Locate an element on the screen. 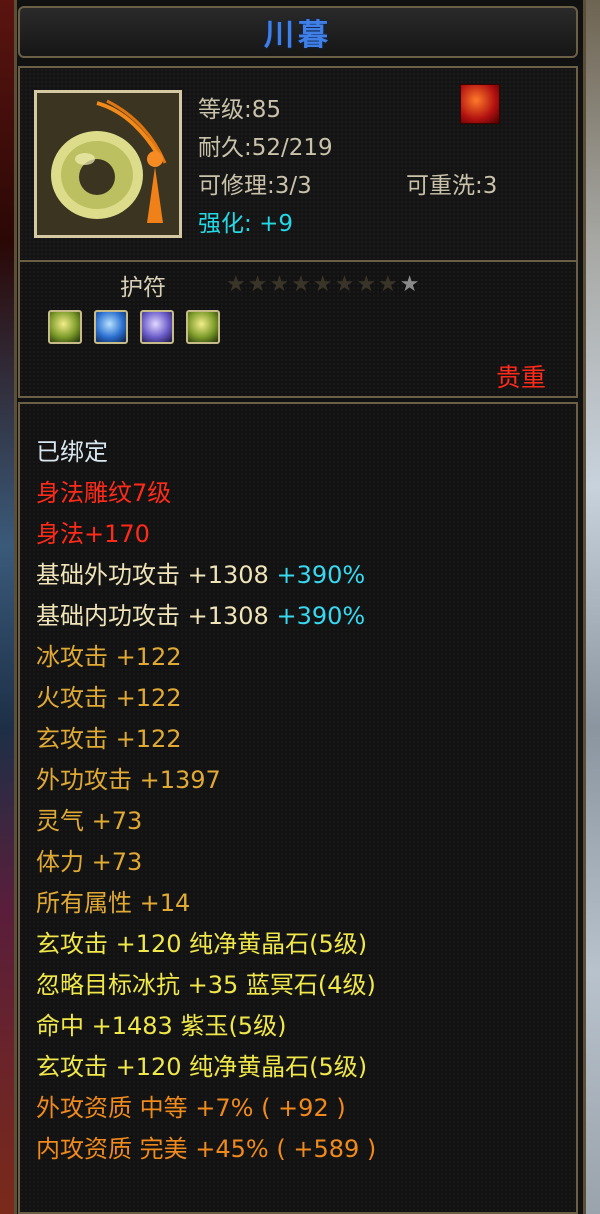 The width and height of the screenshot is (600, 1214). item-icon-frame is located at coordinates (108, 164).